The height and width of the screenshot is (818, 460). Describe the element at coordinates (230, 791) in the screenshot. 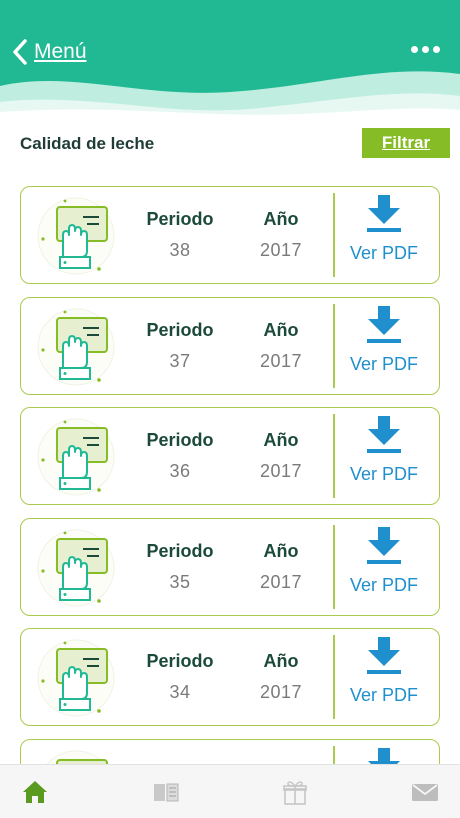

I see `bottom-tab-bar` at that location.